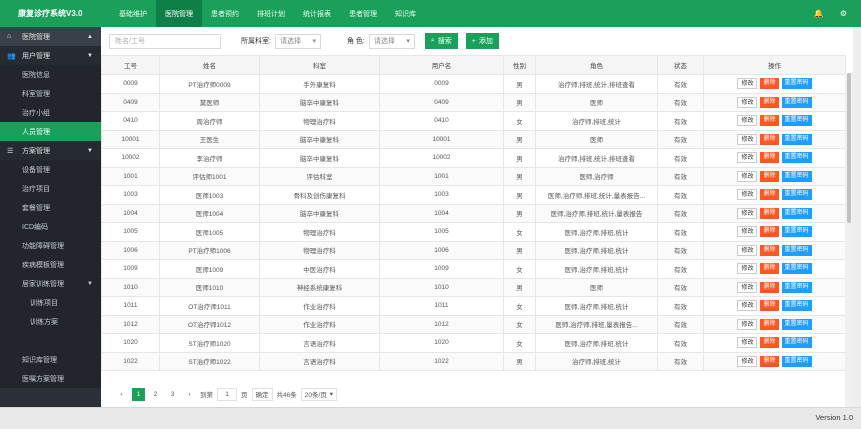 The width and height of the screenshot is (861, 429). I want to click on goto-confirm-button: 确定, so click(262, 394).